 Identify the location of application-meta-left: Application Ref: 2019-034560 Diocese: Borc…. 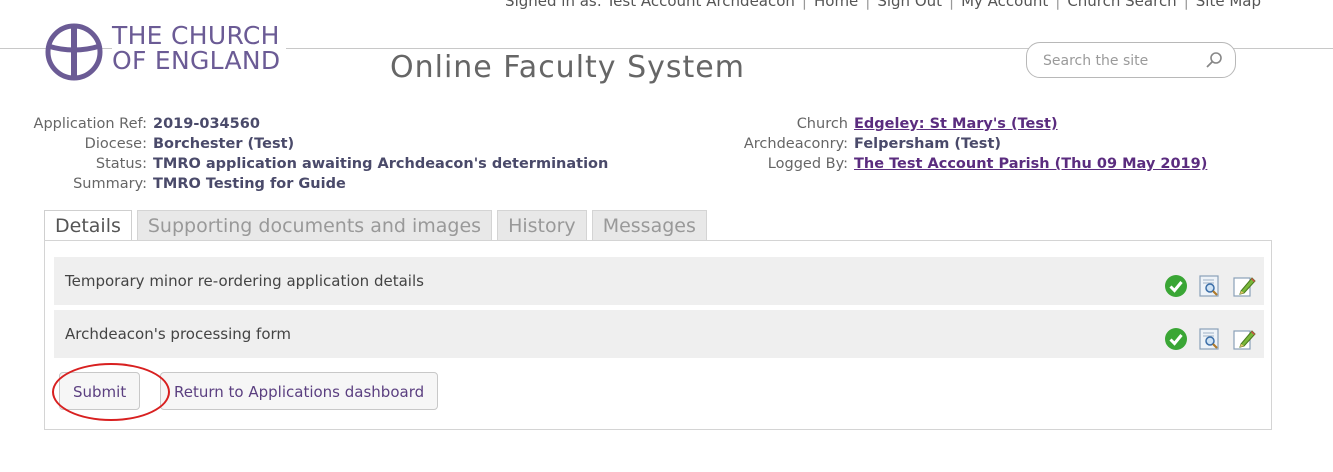
(307, 154).